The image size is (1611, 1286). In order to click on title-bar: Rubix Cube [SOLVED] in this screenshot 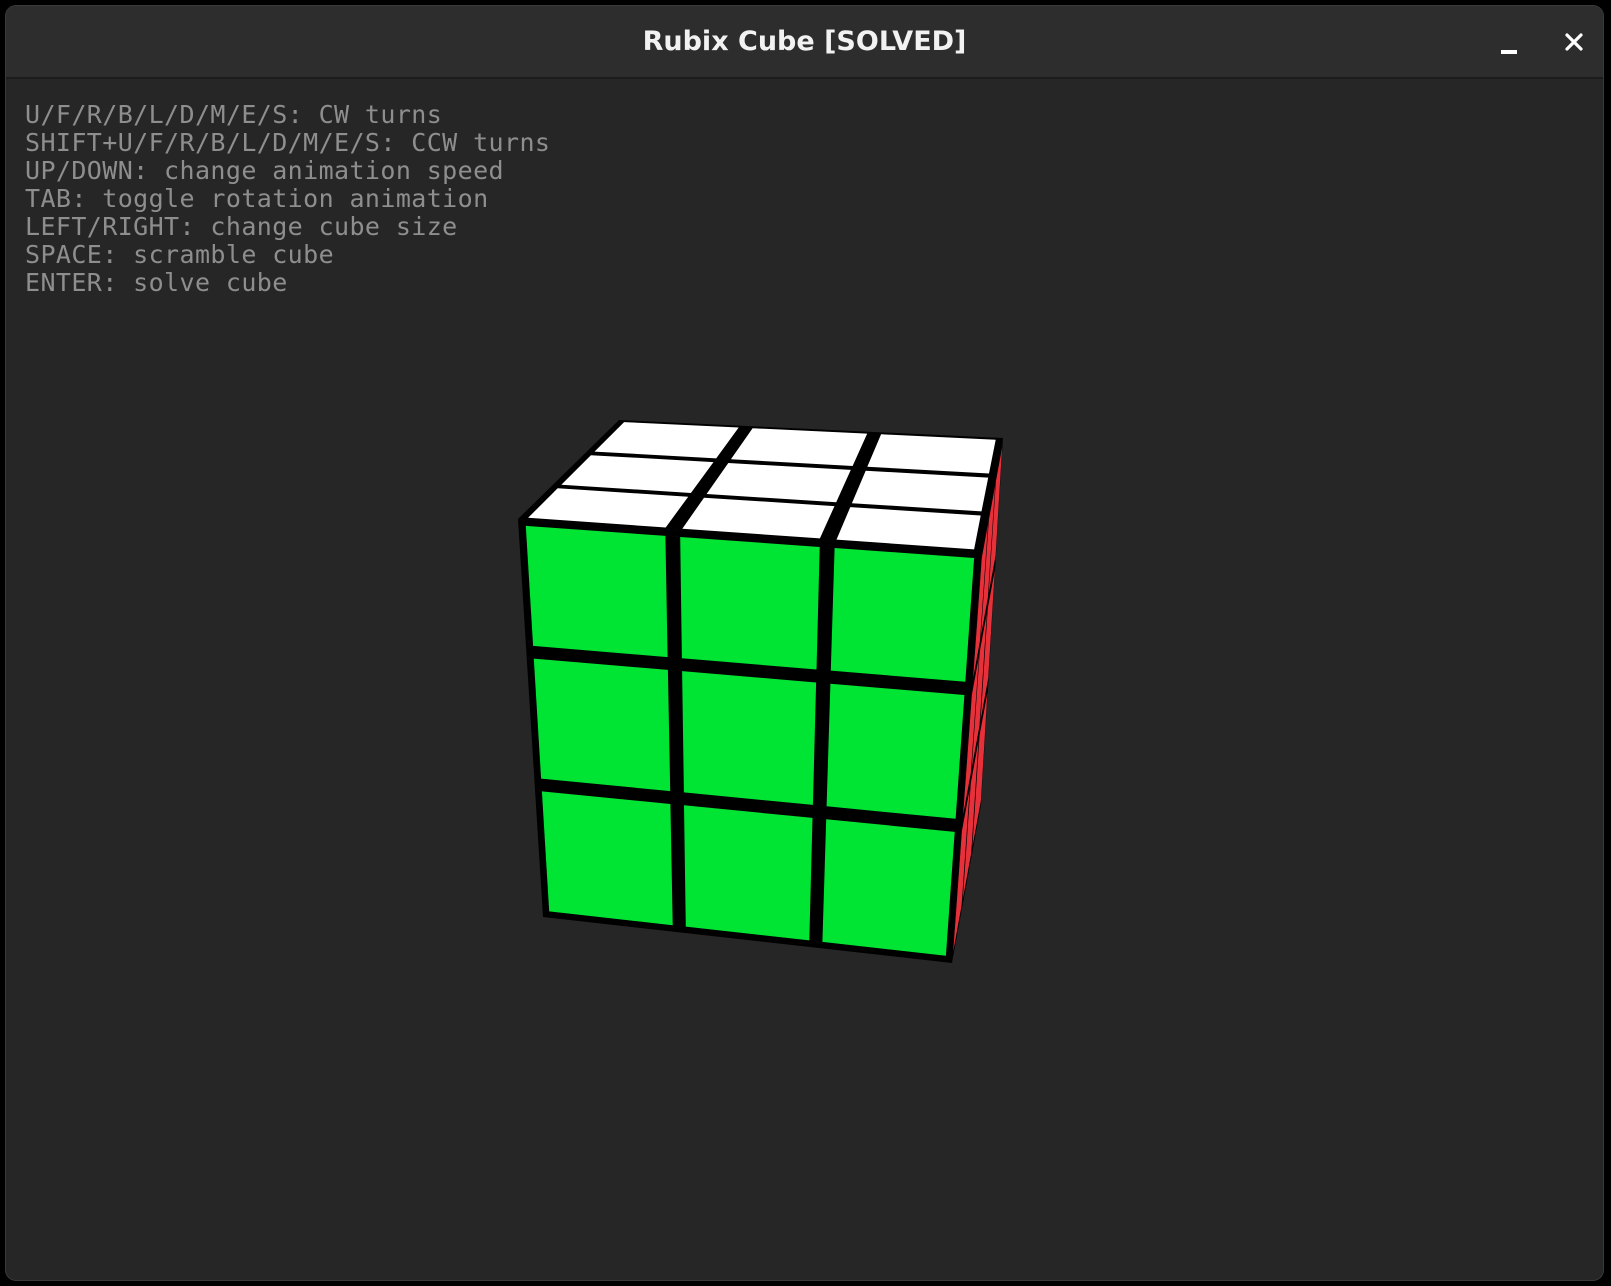, I will do `click(804, 42)`.